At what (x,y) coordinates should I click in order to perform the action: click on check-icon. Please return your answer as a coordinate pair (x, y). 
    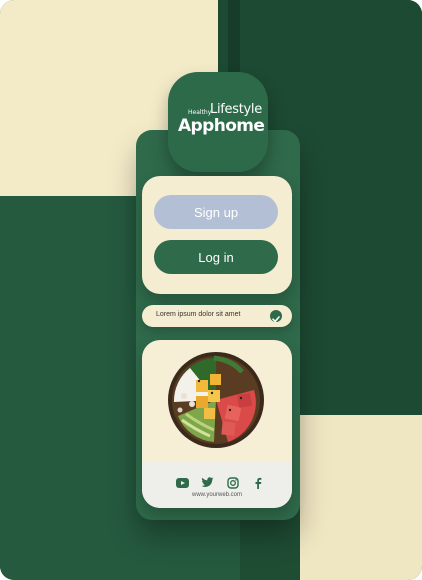
    Looking at the image, I should click on (276, 316).